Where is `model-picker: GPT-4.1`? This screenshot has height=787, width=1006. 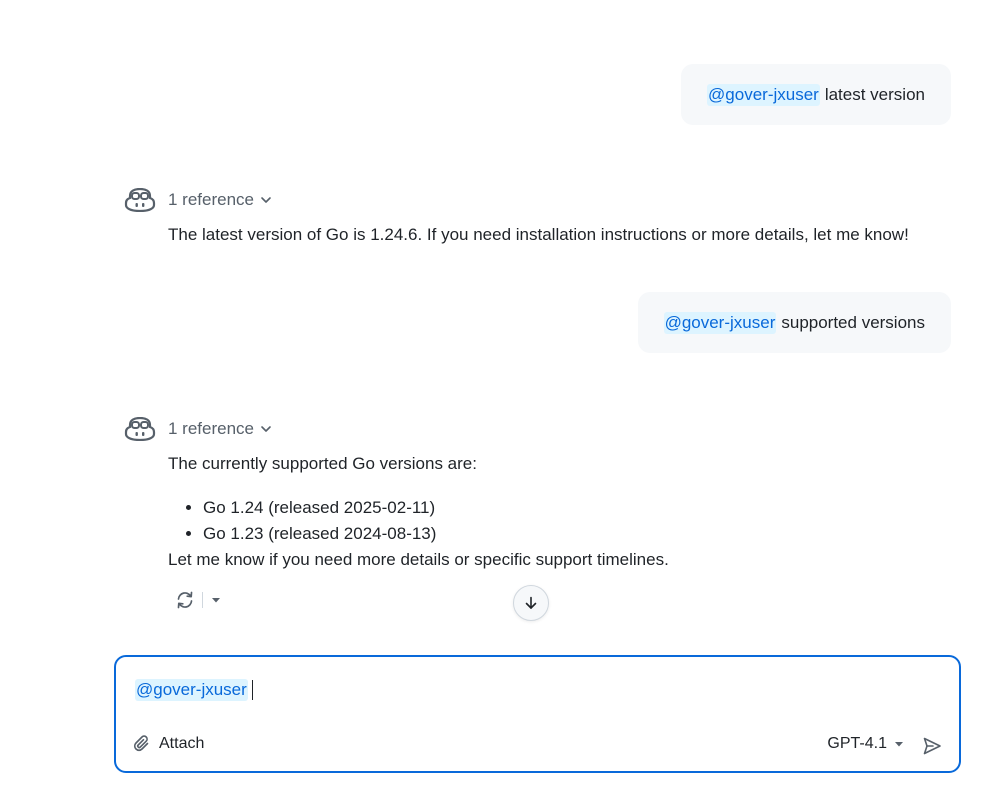
model-picker: GPT-4.1 is located at coordinates (866, 744).